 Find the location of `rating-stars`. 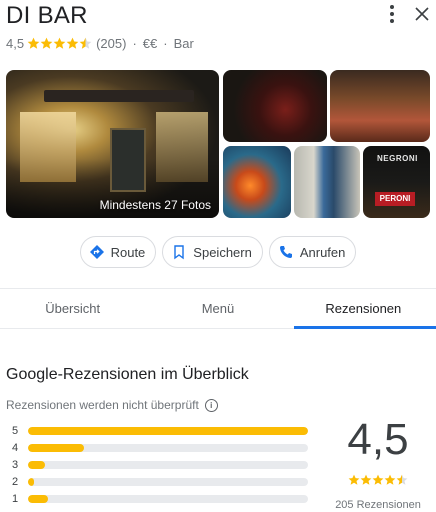

rating-stars is located at coordinates (59, 43).